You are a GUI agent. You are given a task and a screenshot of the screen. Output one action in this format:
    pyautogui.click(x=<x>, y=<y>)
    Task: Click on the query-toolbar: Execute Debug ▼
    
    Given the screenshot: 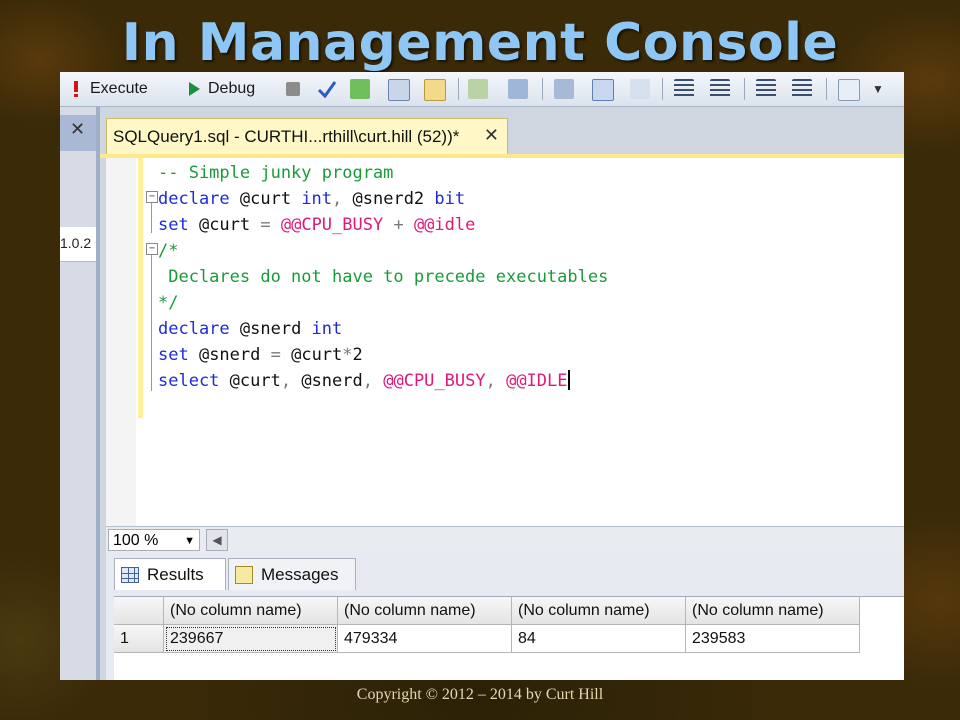 What is the action you would take?
    pyautogui.click(x=482, y=89)
    